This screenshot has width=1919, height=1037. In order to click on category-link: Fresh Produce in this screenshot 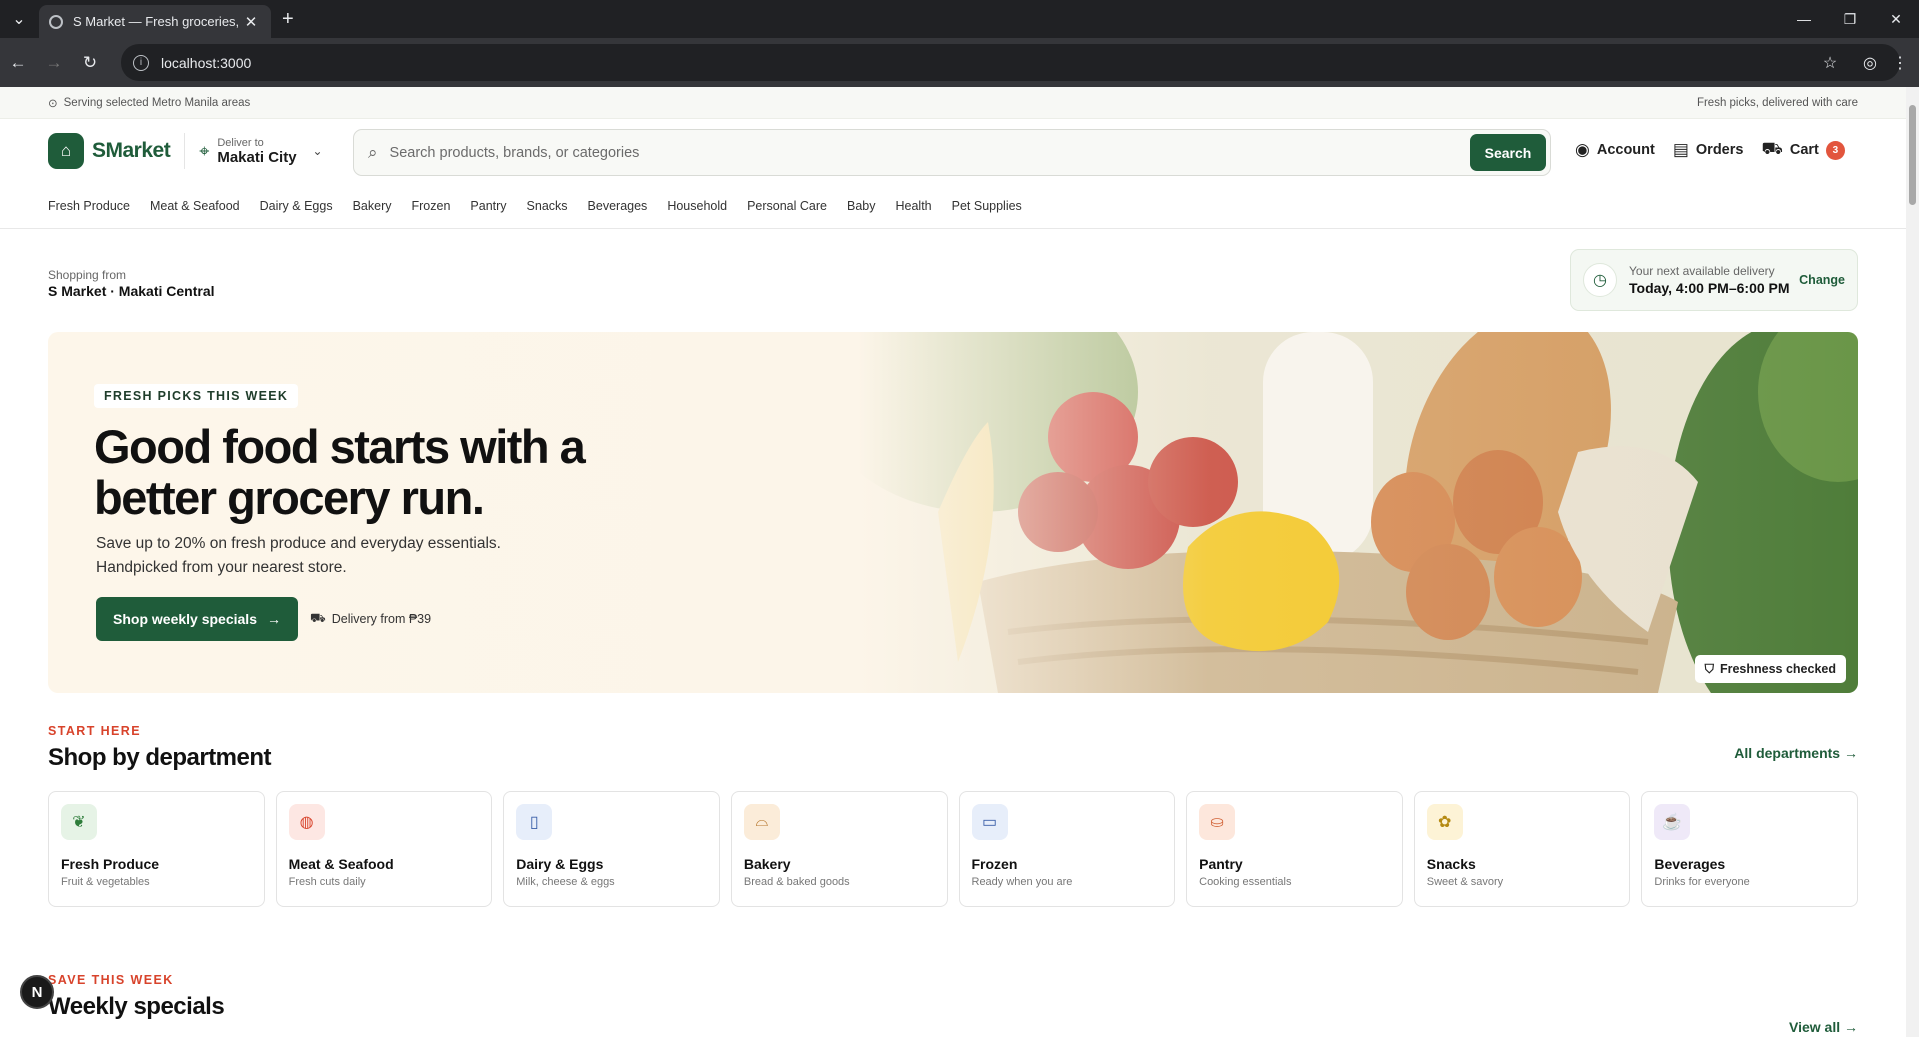, I will do `click(89, 206)`.